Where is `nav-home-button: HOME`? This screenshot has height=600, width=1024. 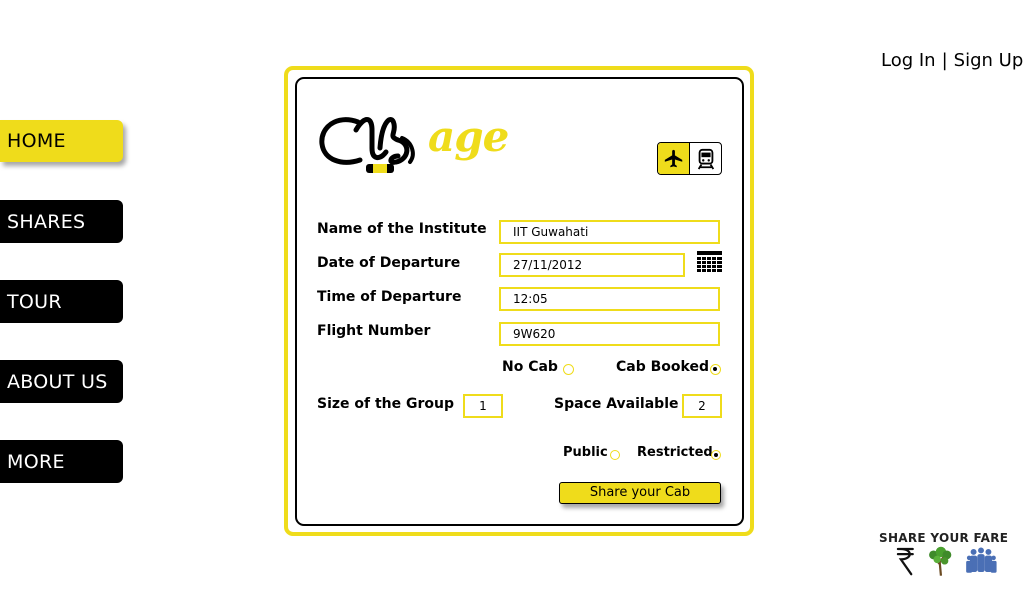 nav-home-button: HOME is located at coordinates (61, 141).